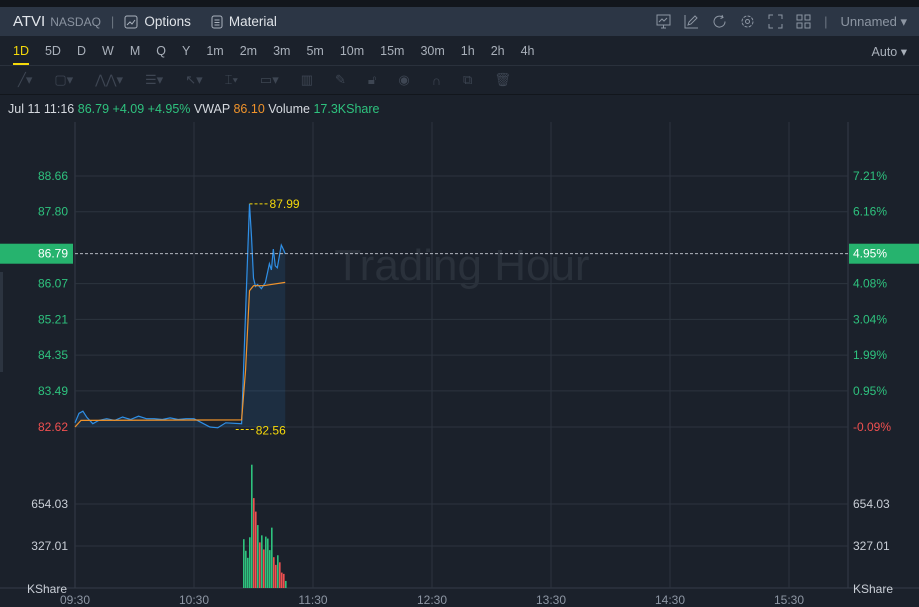 The width and height of the screenshot is (919, 607). I want to click on symbol: ATVI, so click(29, 21).